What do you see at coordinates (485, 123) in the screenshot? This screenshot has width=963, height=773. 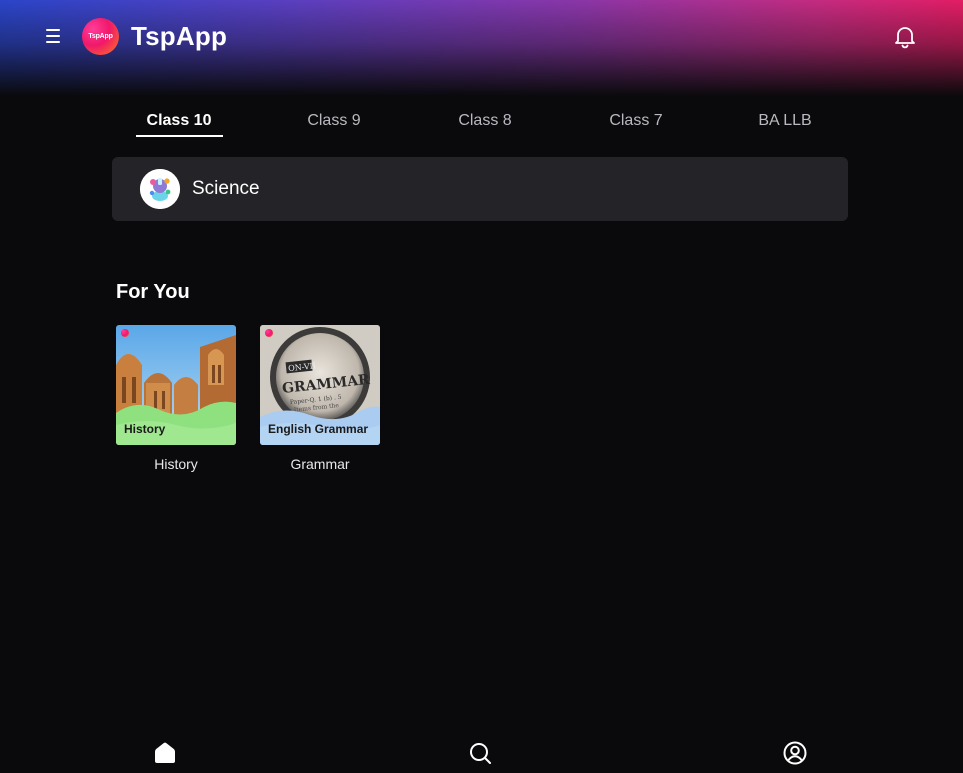 I see `tab-class-8: Class 8` at bounding box center [485, 123].